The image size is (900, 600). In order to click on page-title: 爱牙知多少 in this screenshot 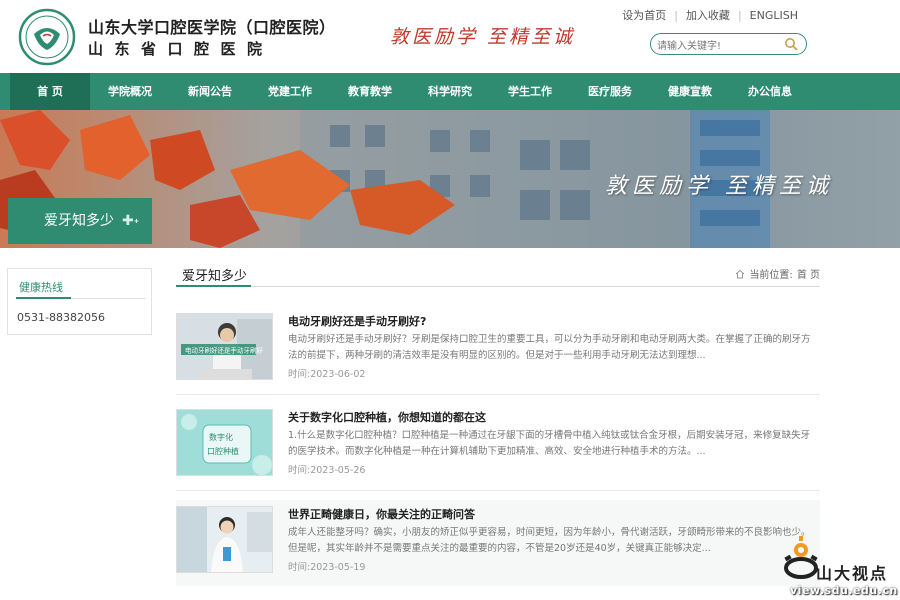, I will do `click(215, 276)`.